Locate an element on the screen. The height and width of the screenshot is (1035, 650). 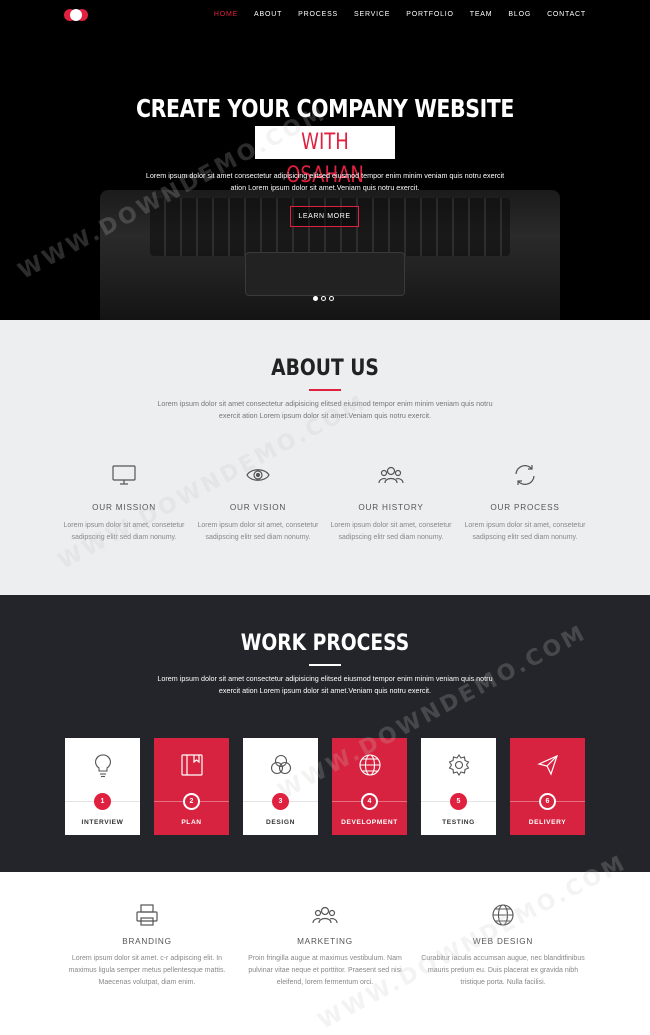
service-title: MARKETING is located at coordinates (325, 941).